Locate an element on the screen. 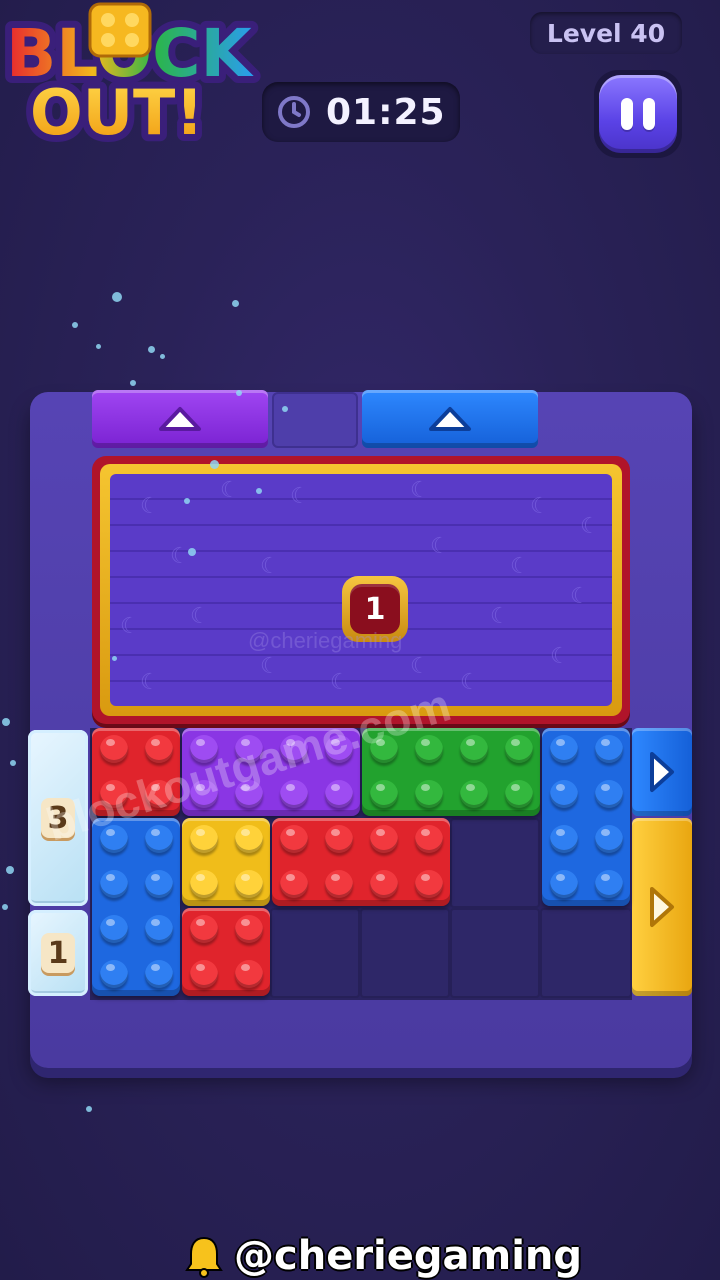 Image resolution: width=720 pixels, height=1280 pixels. border-segment is located at coordinates (315, 420).